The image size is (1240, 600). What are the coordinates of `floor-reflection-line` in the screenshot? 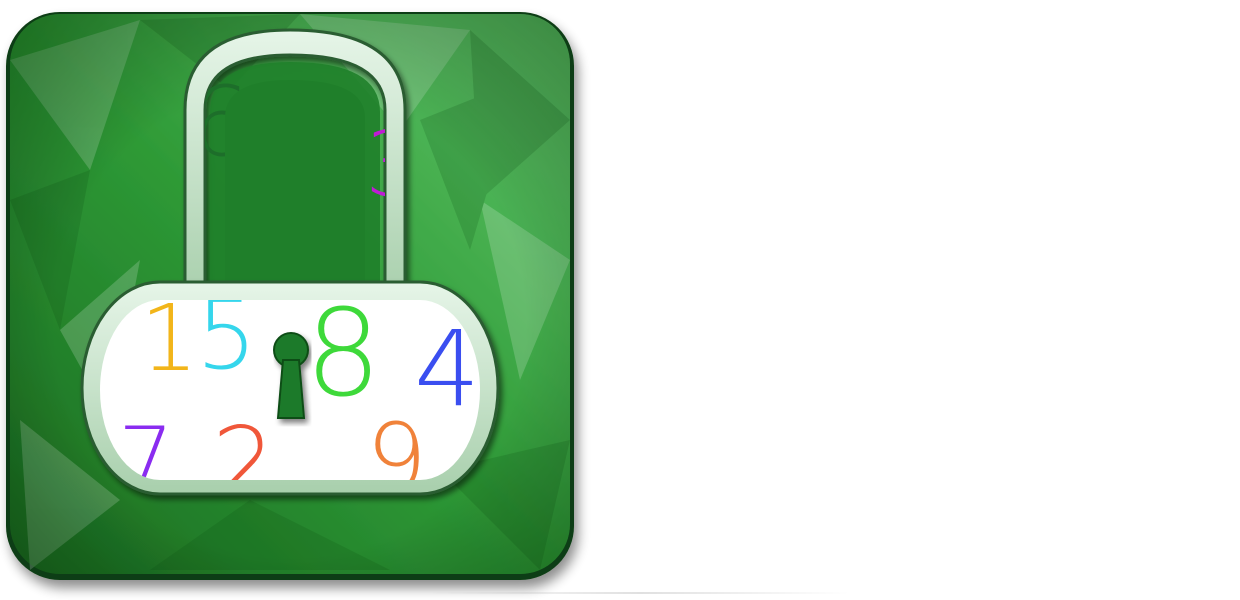 It's located at (640, 593).